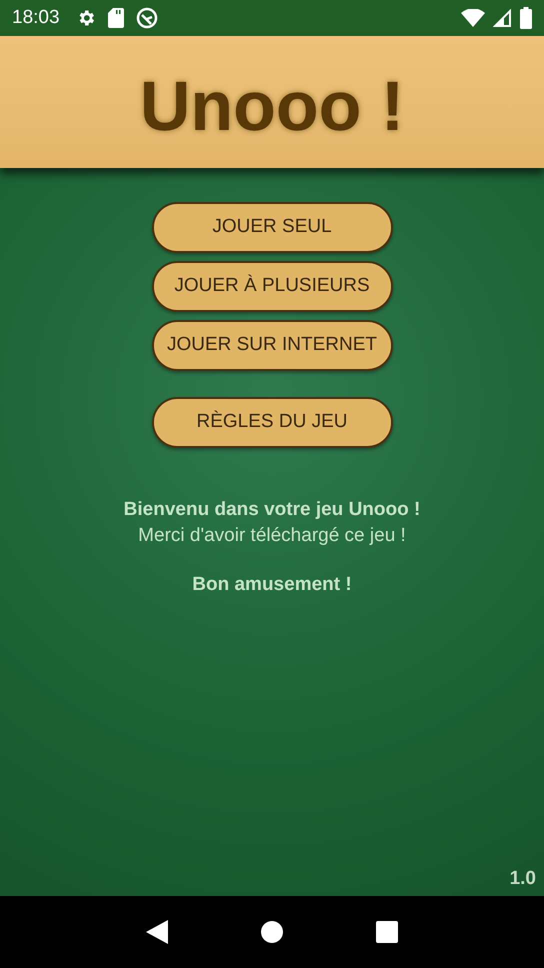  What do you see at coordinates (272, 536) in the screenshot?
I see `welcome-text: Merci d'avoir téléchargé ce jeu !` at bounding box center [272, 536].